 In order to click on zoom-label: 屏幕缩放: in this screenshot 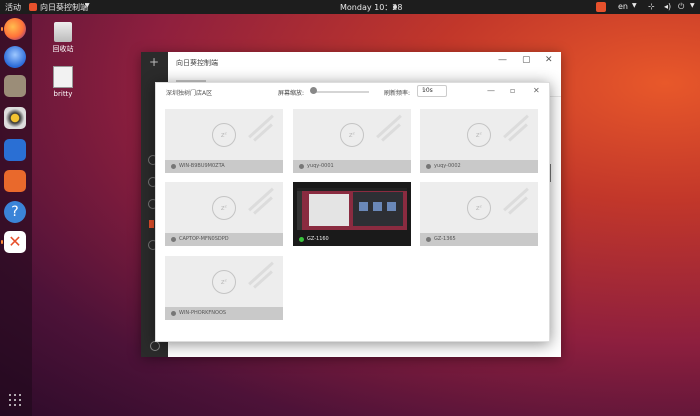, I will do `click(291, 93)`.